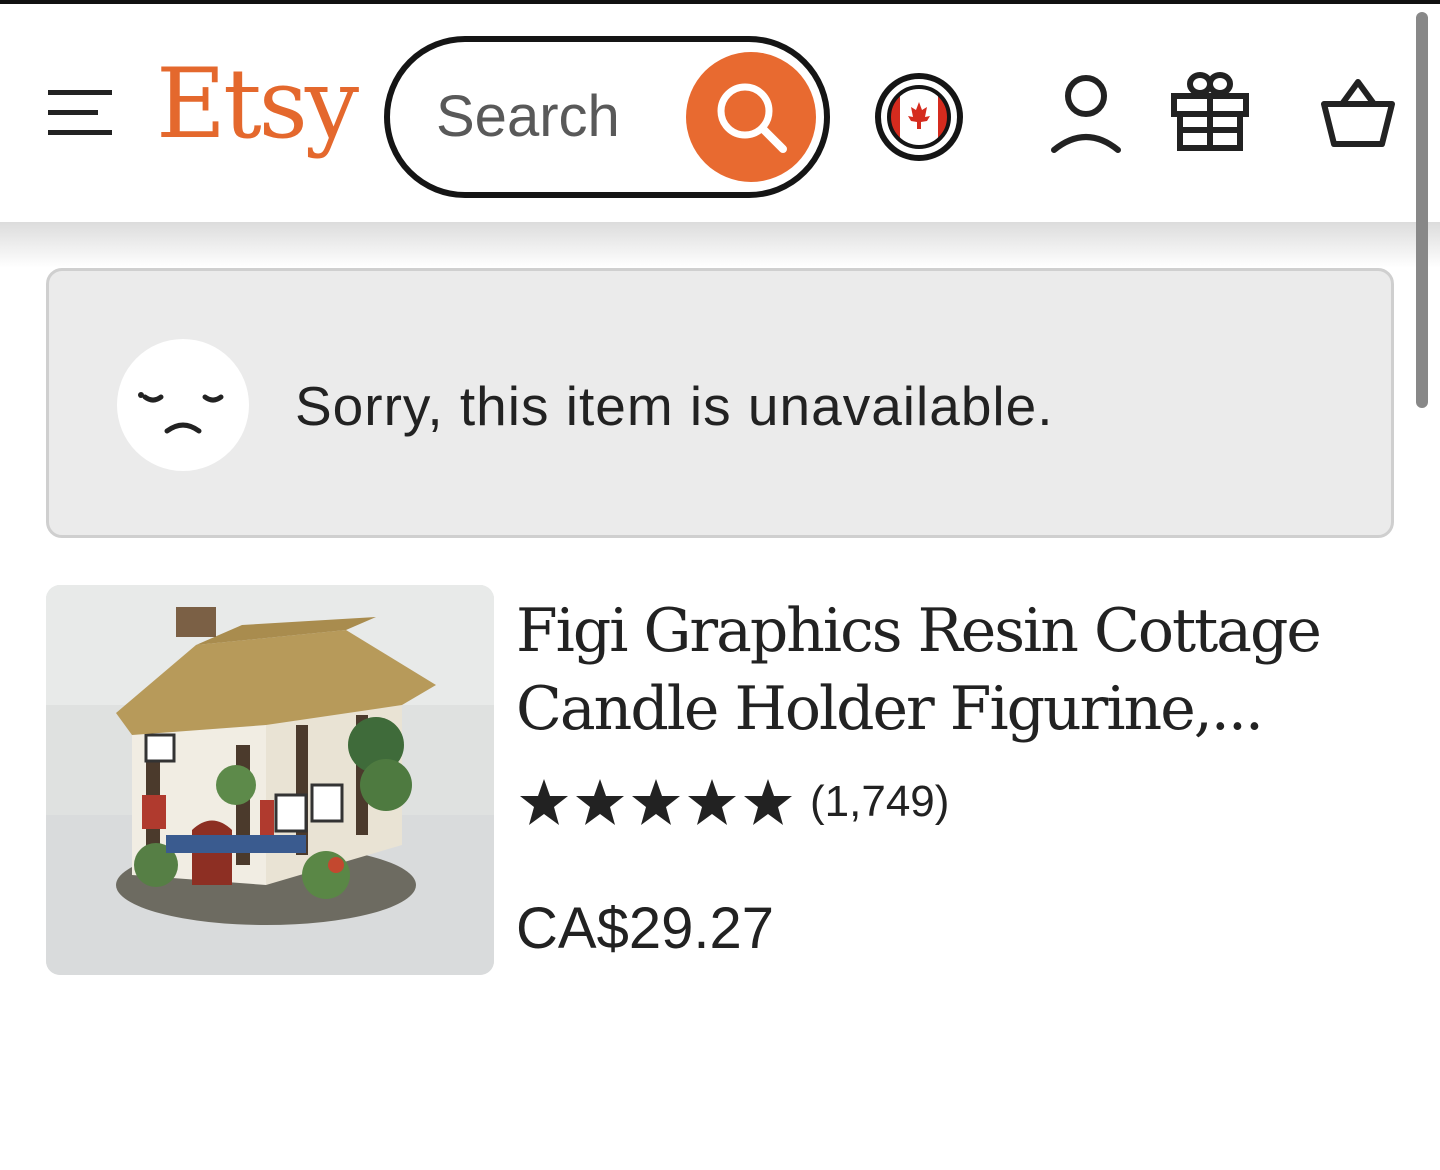  I want to click on notice-message: Sorry, this item is unavailable., so click(674, 406).